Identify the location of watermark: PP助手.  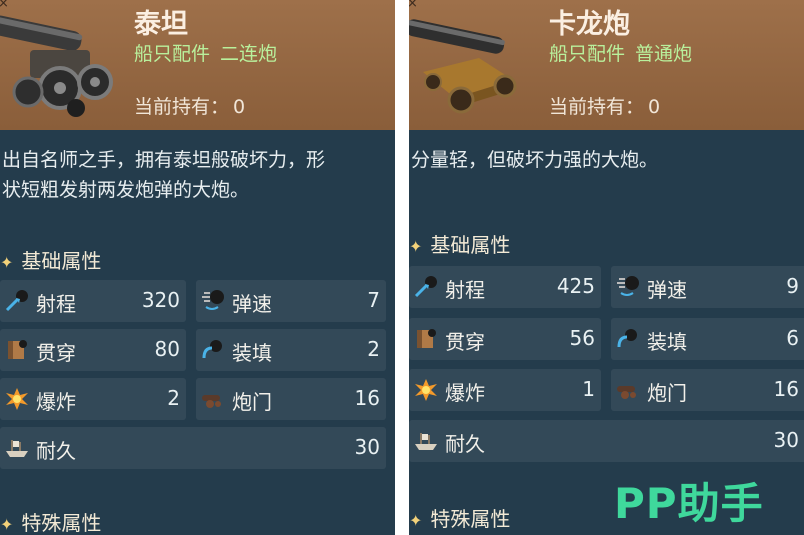
(689, 503).